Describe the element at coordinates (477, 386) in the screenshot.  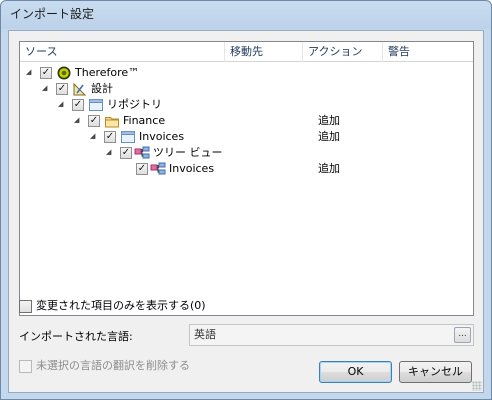
I see `resize-grip-icon` at that location.